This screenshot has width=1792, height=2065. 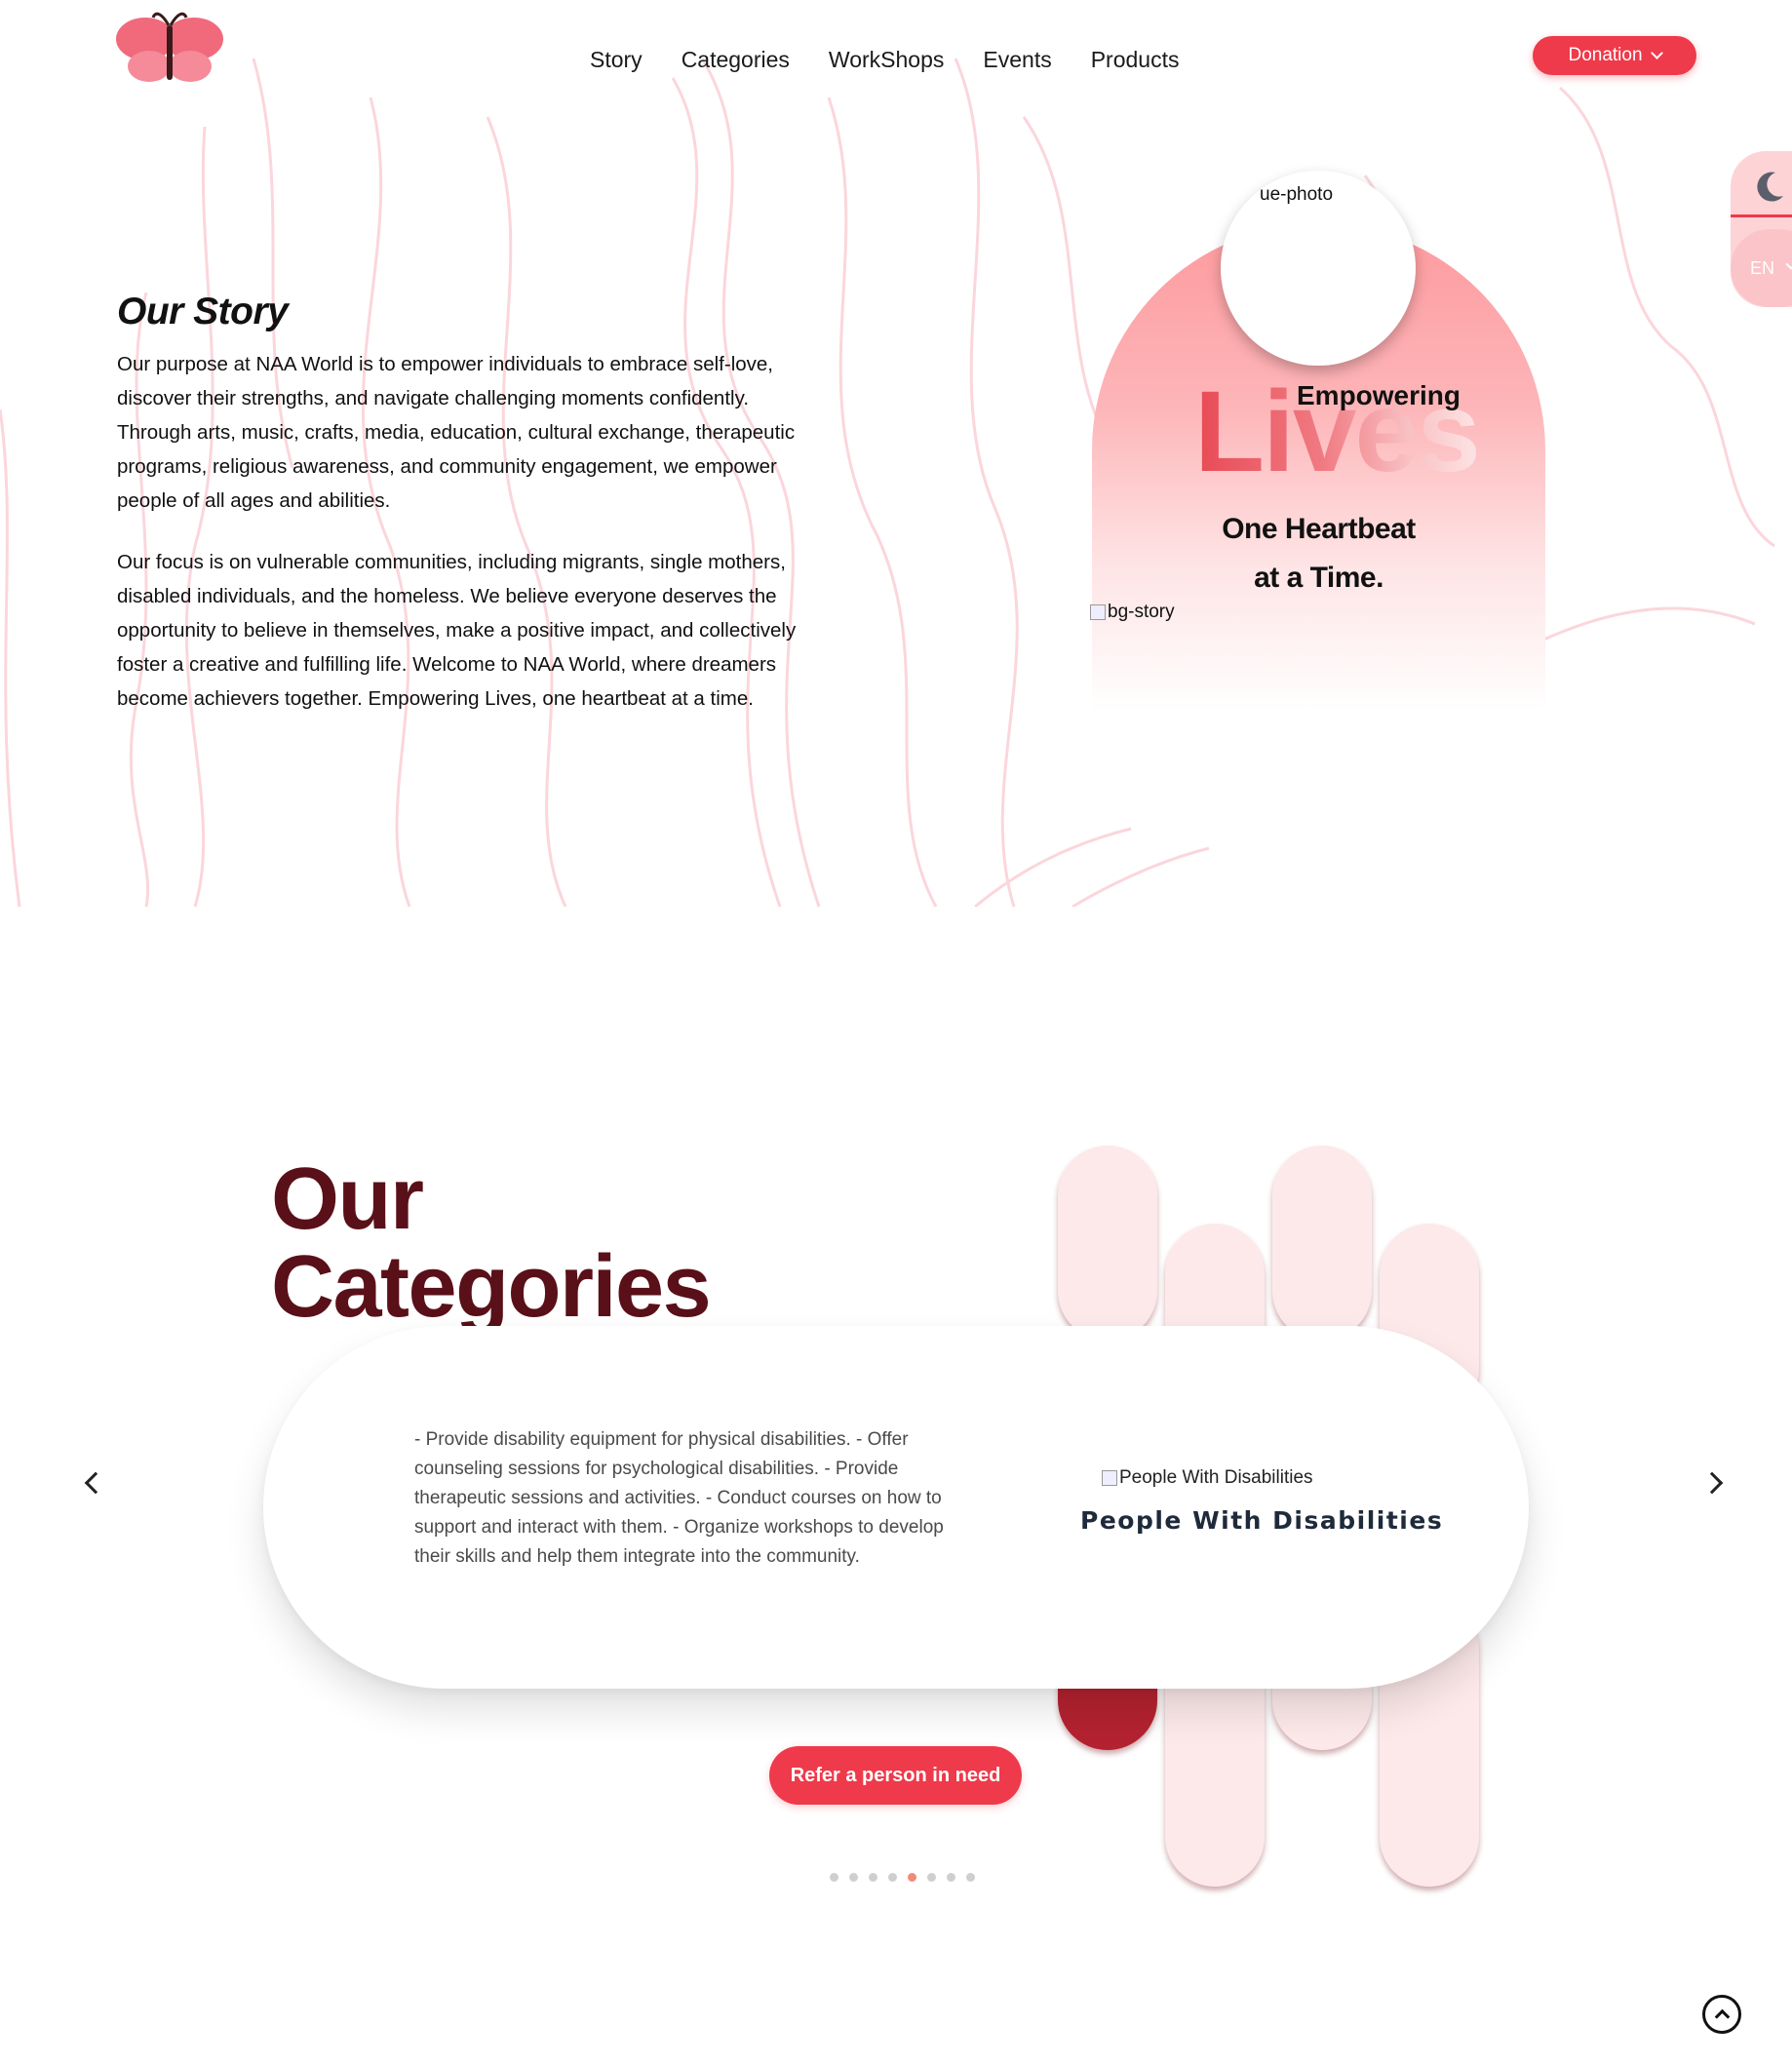 What do you see at coordinates (1379, 395) in the screenshot?
I see `tagline-empowering: Empowering` at bounding box center [1379, 395].